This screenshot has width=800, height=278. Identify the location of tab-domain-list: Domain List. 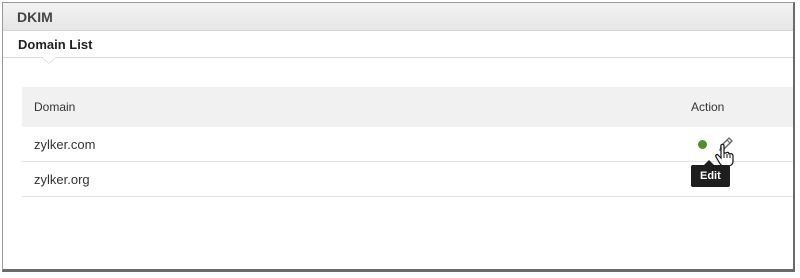
(55, 44).